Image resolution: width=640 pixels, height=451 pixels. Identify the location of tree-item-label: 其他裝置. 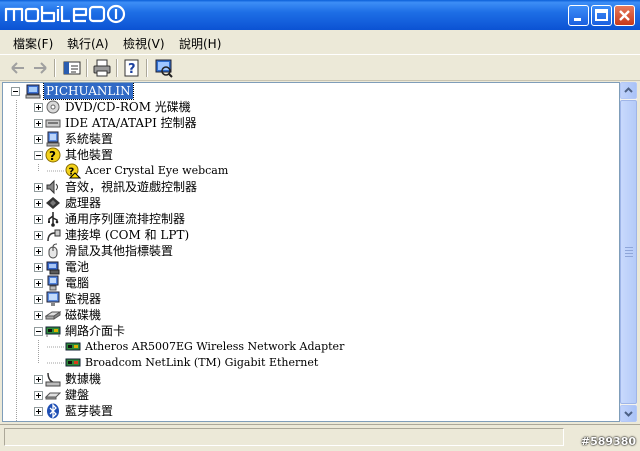
(89, 155).